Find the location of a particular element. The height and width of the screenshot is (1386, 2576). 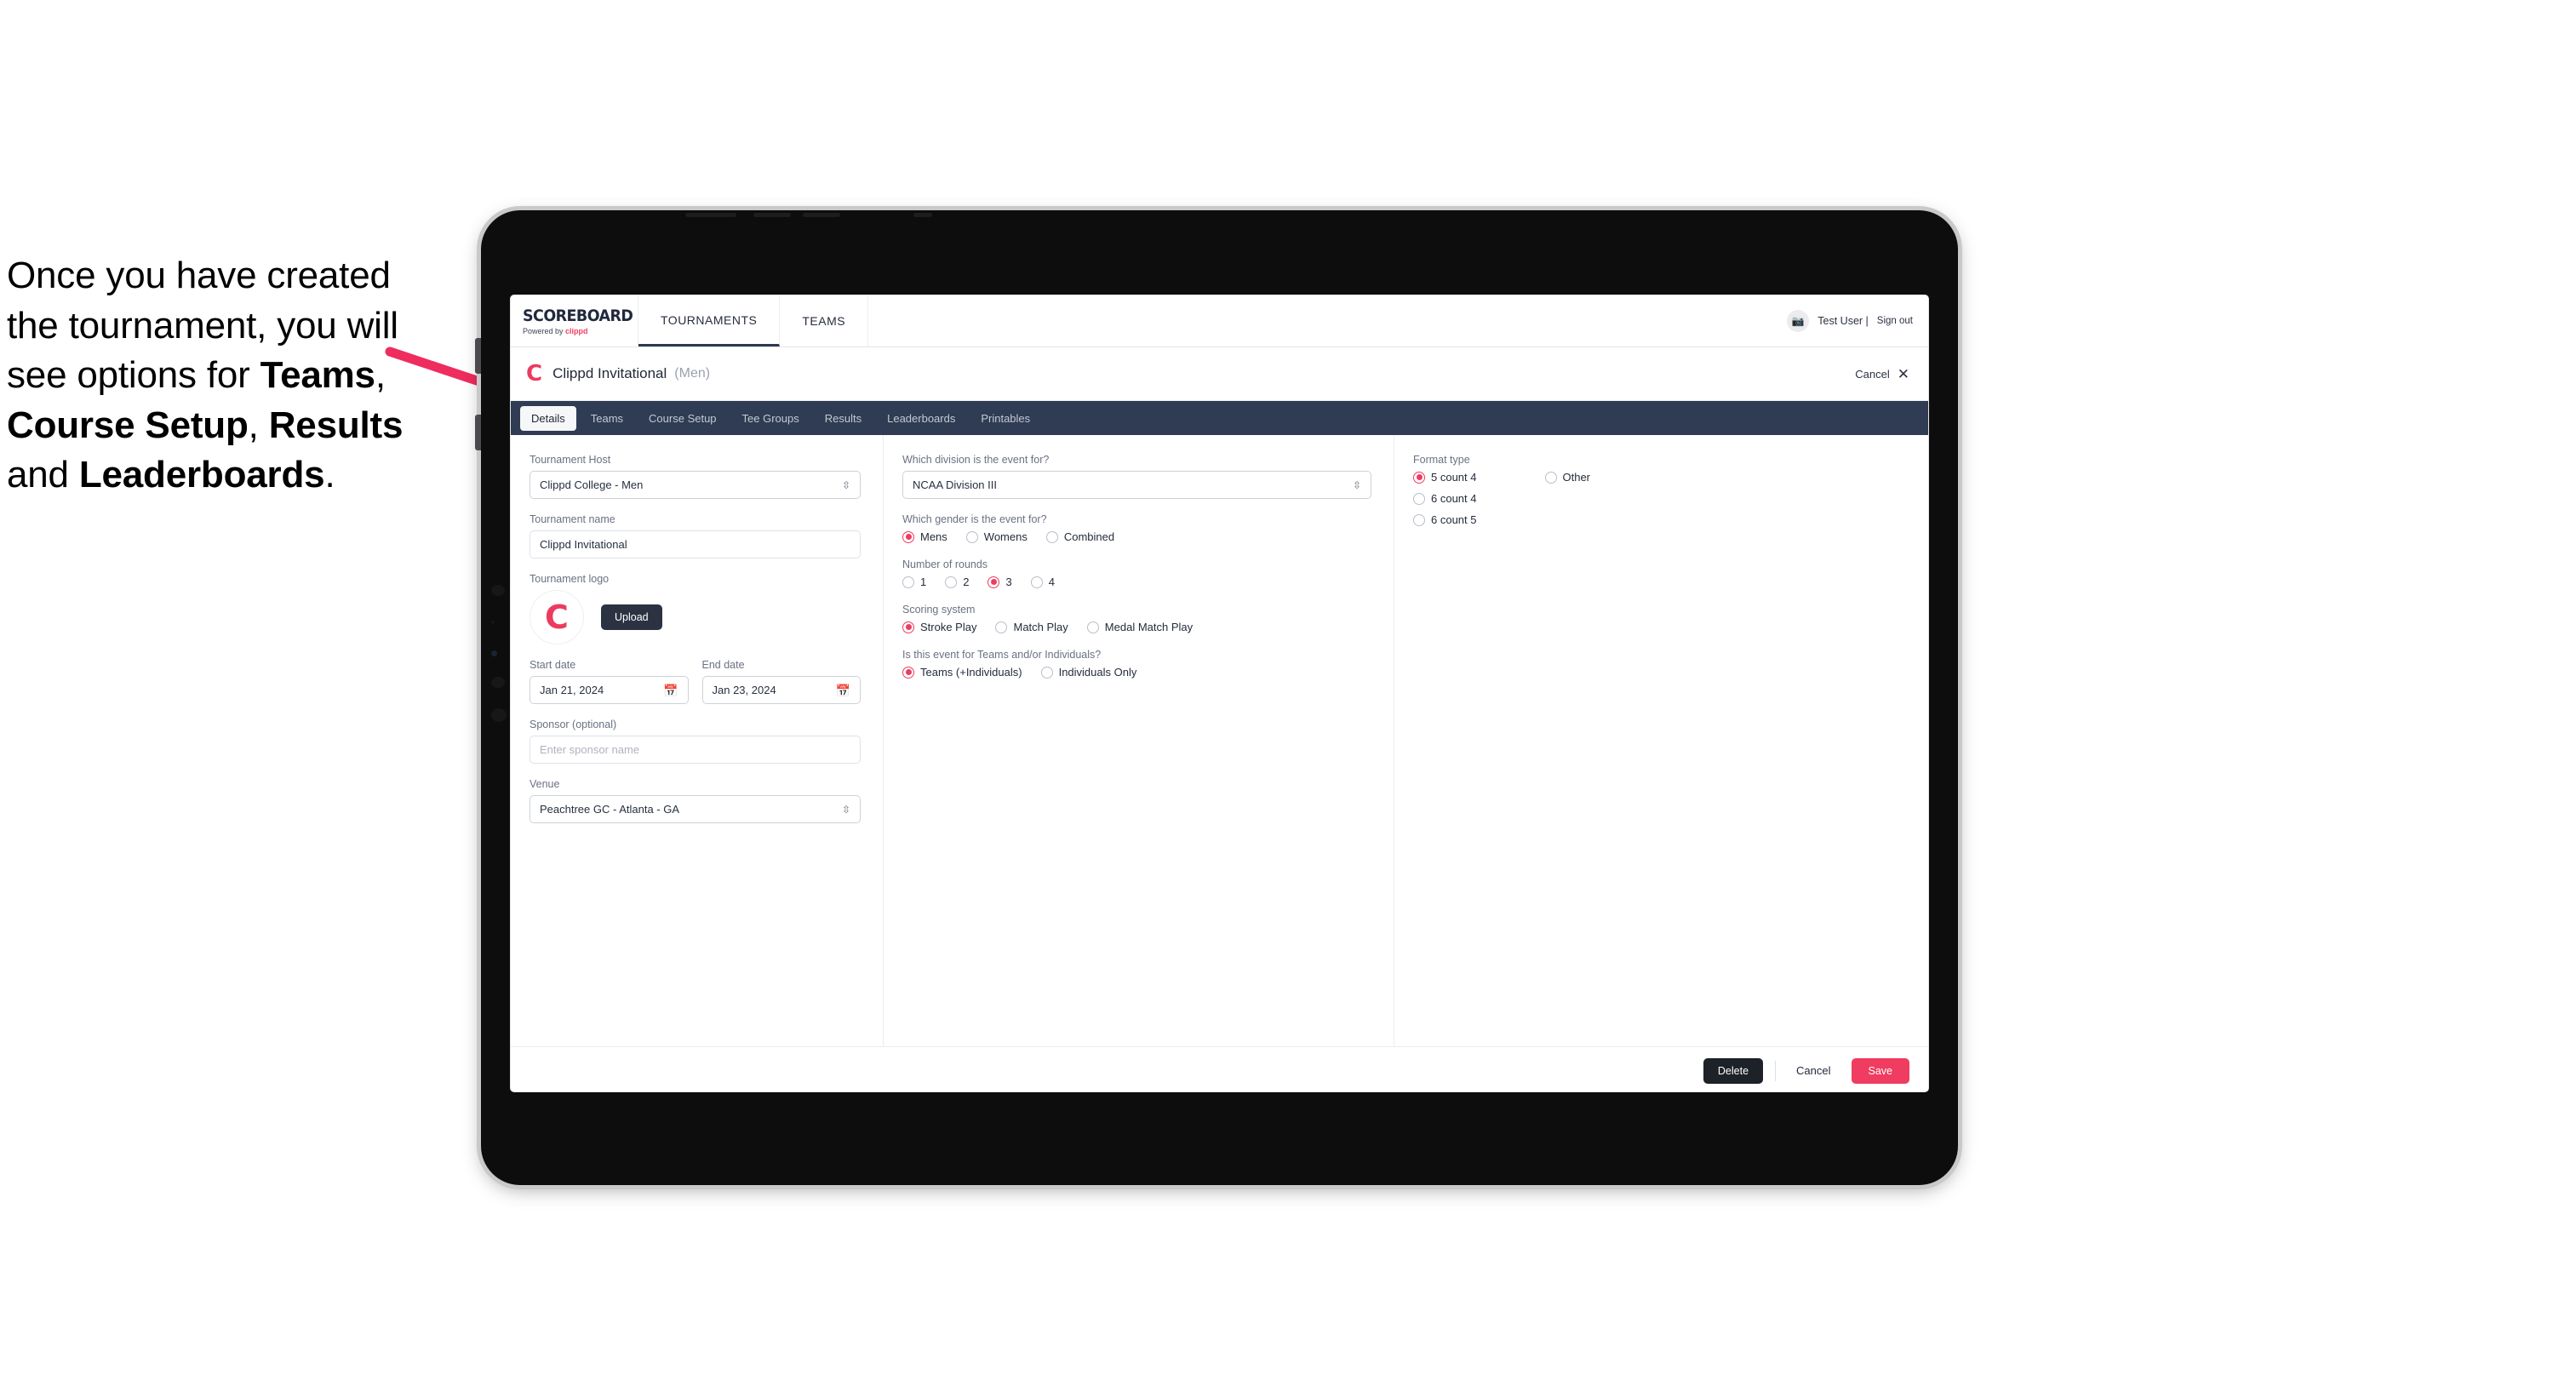

header-cancel-button: Cancel ✕ is located at coordinates (1882, 374).